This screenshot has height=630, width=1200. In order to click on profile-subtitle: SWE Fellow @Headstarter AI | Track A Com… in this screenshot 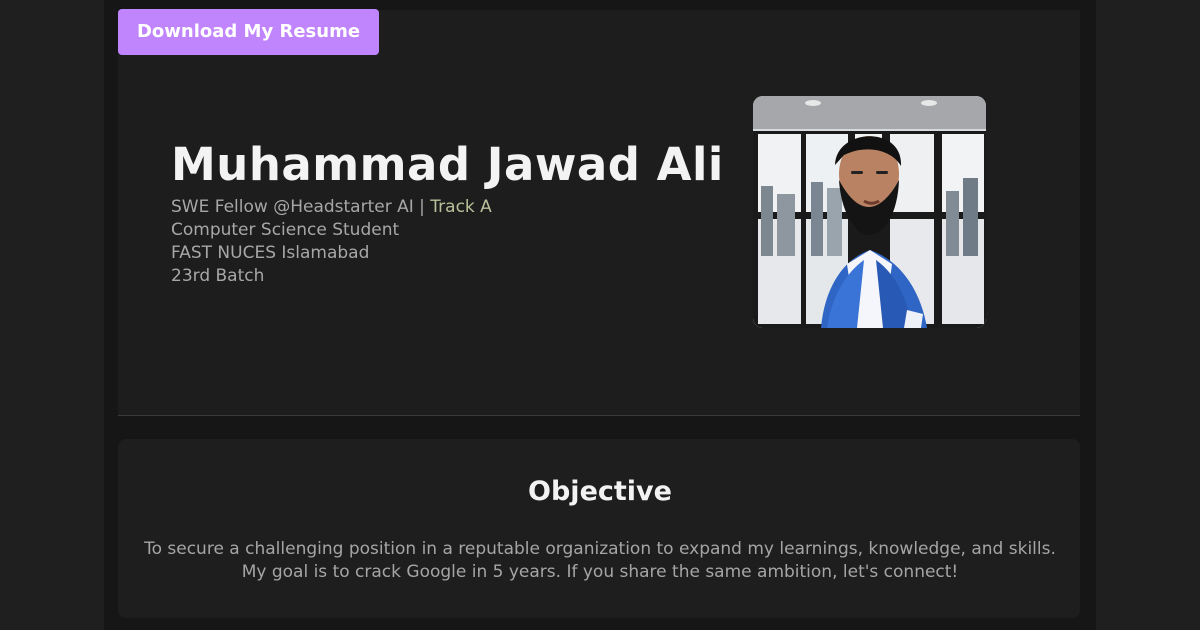, I will do `click(331, 242)`.